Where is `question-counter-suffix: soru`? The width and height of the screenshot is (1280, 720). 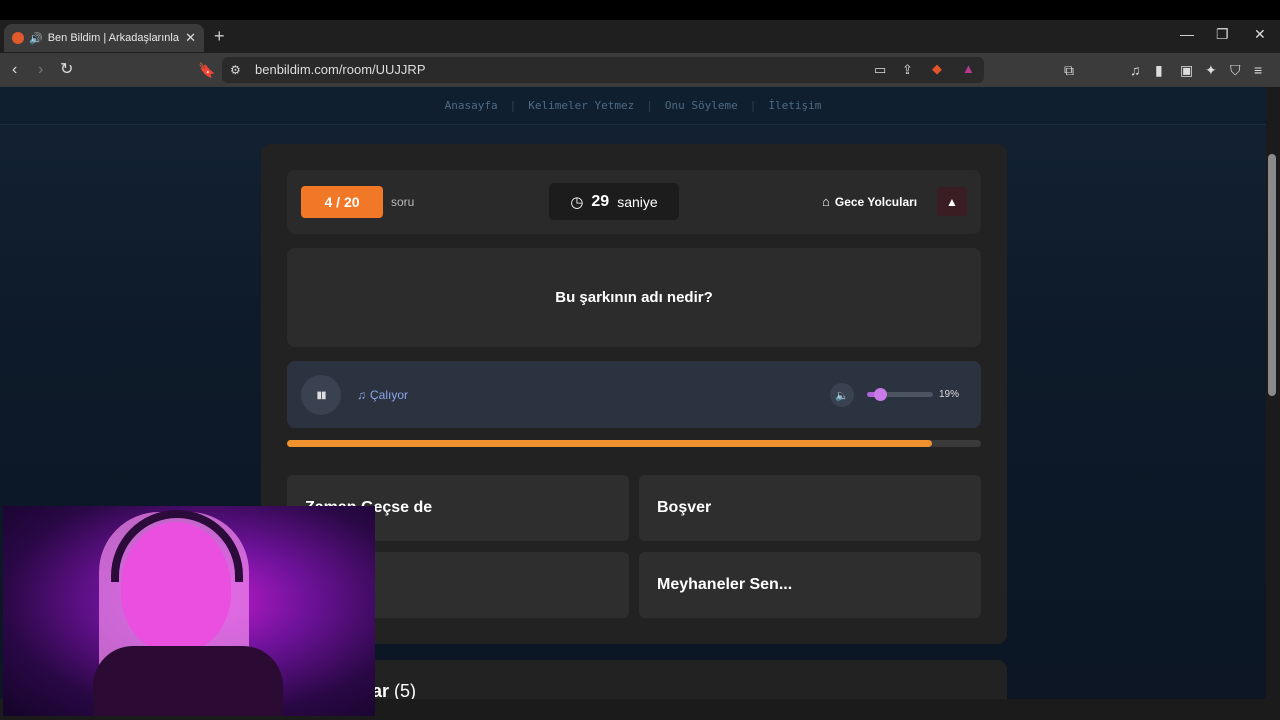
question-counter-suffix: soru is located at coordinates (403, 202).